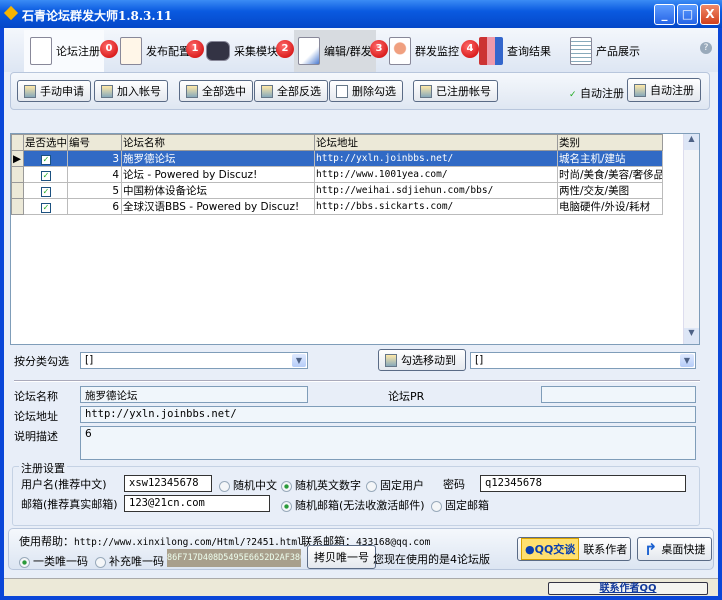  Describe the element at coordinates (388, 443) in the screenshot. I see `description-field: 6` at that location.